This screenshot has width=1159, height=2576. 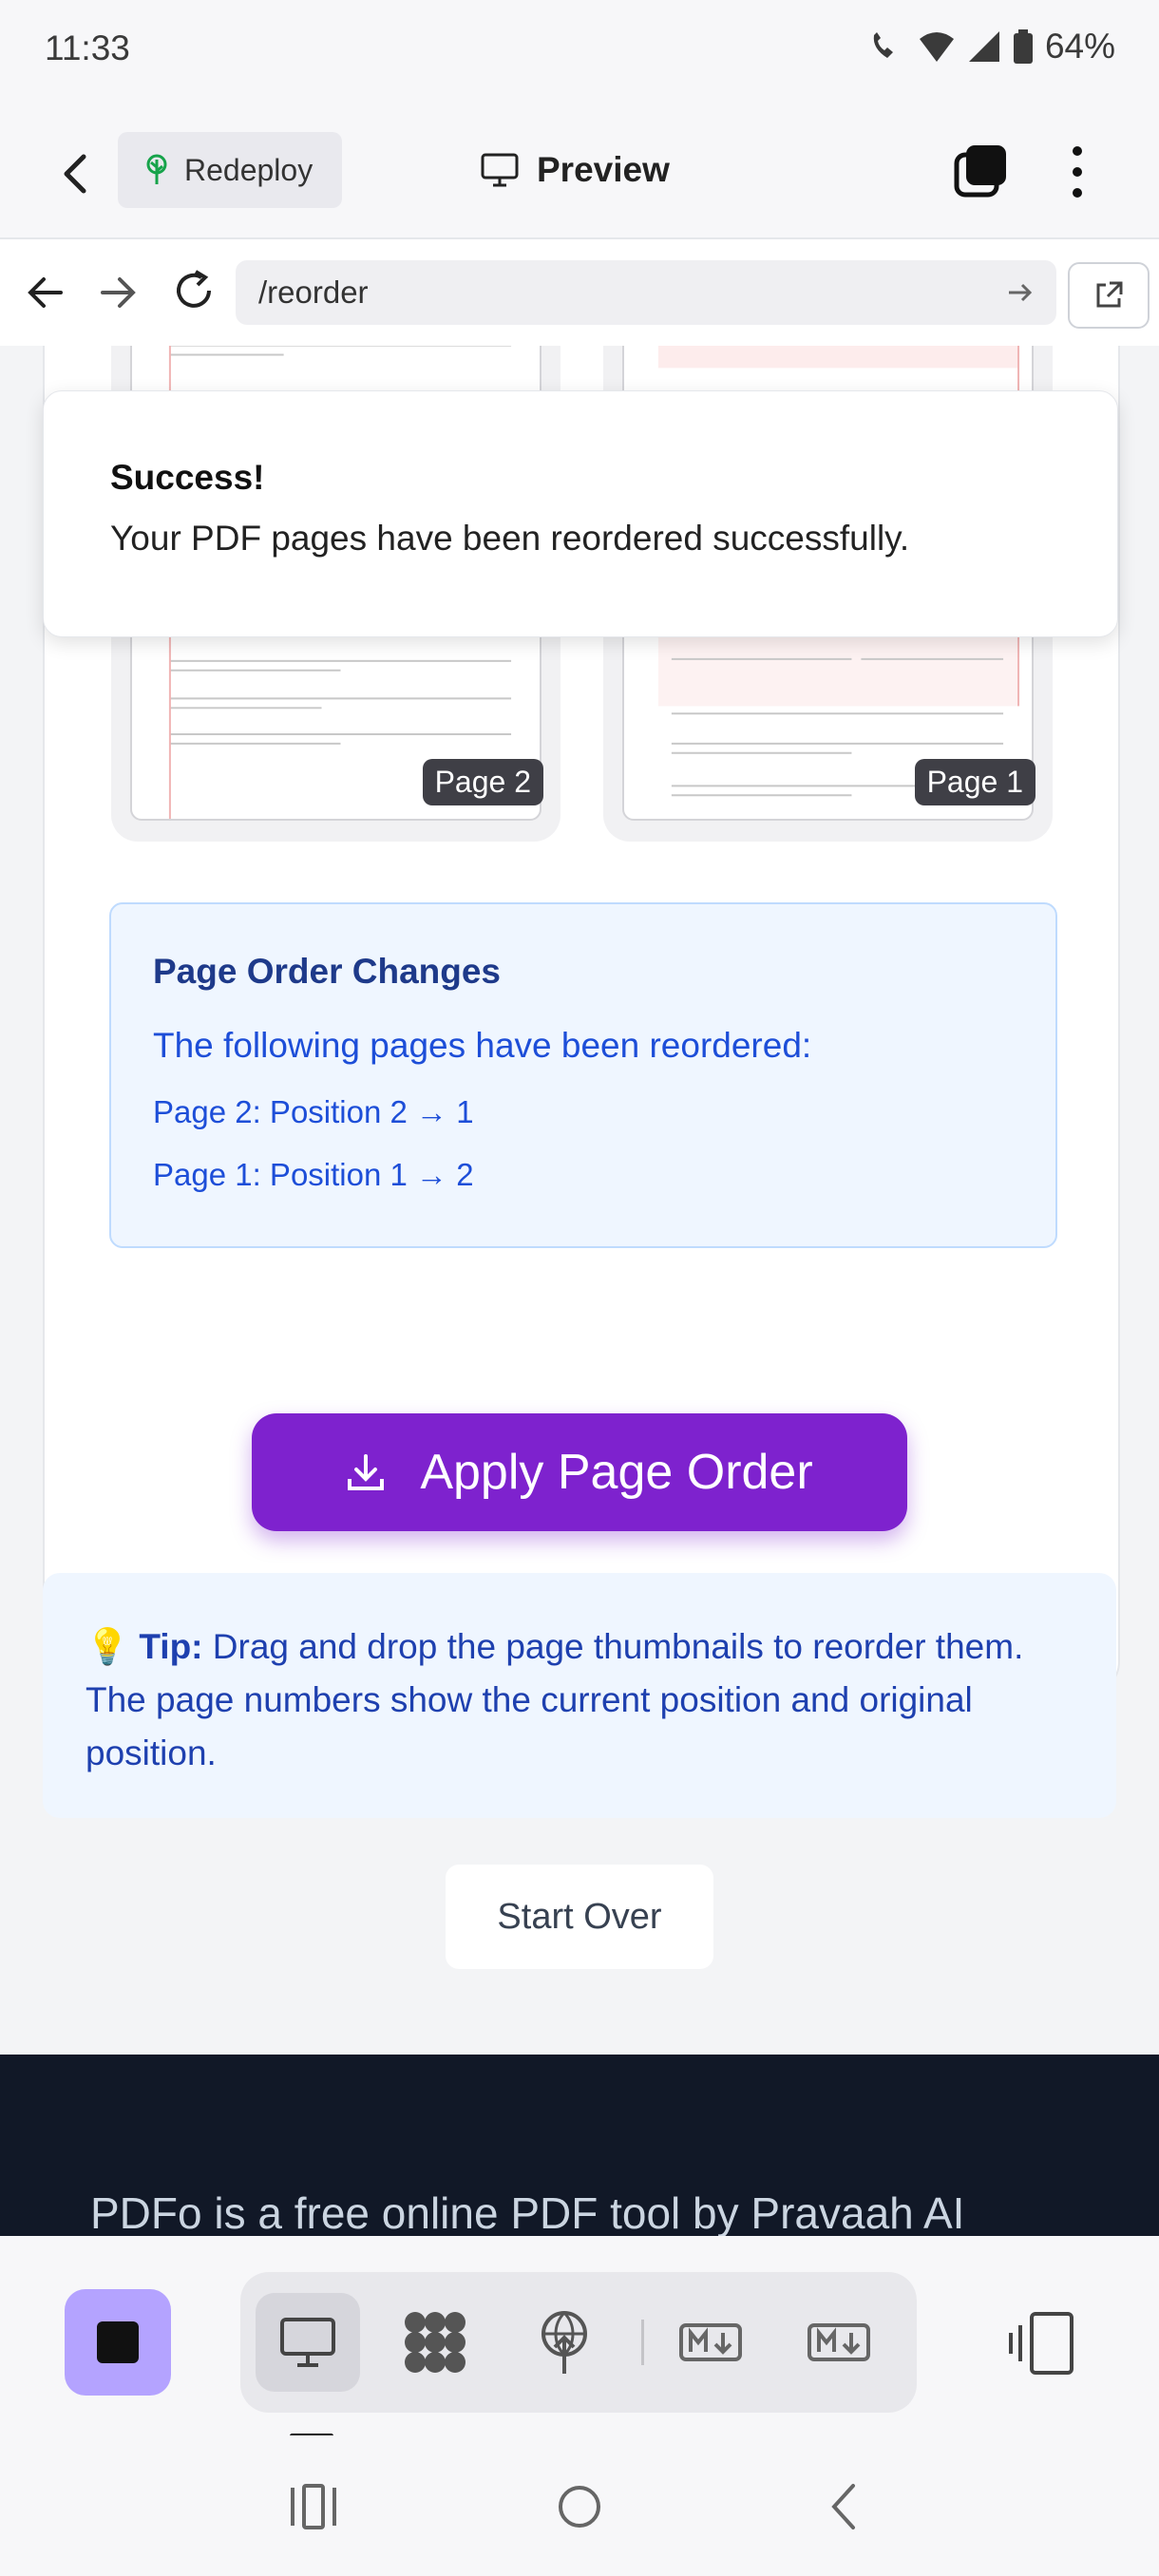 I want to click on battery-icon, so click(x=1023, y=46).